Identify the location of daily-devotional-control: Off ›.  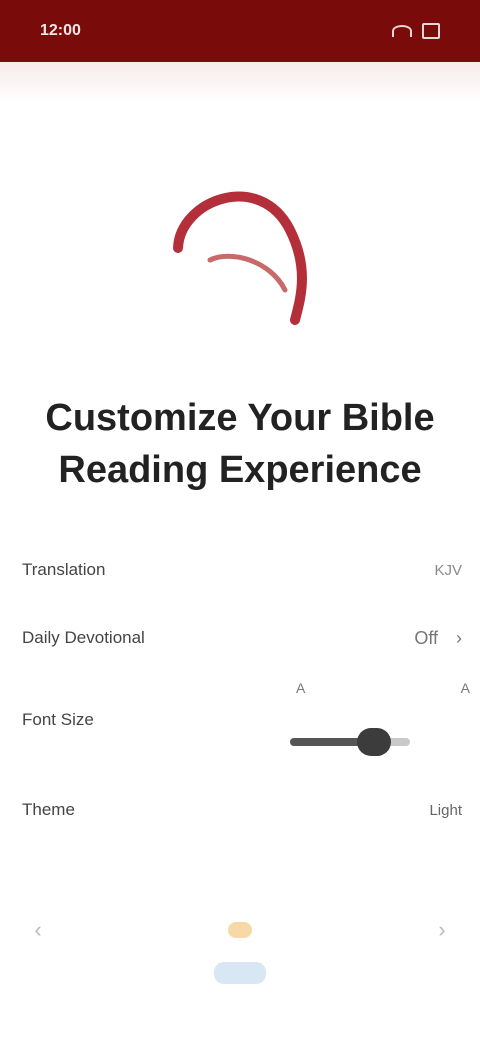
(438, 638).